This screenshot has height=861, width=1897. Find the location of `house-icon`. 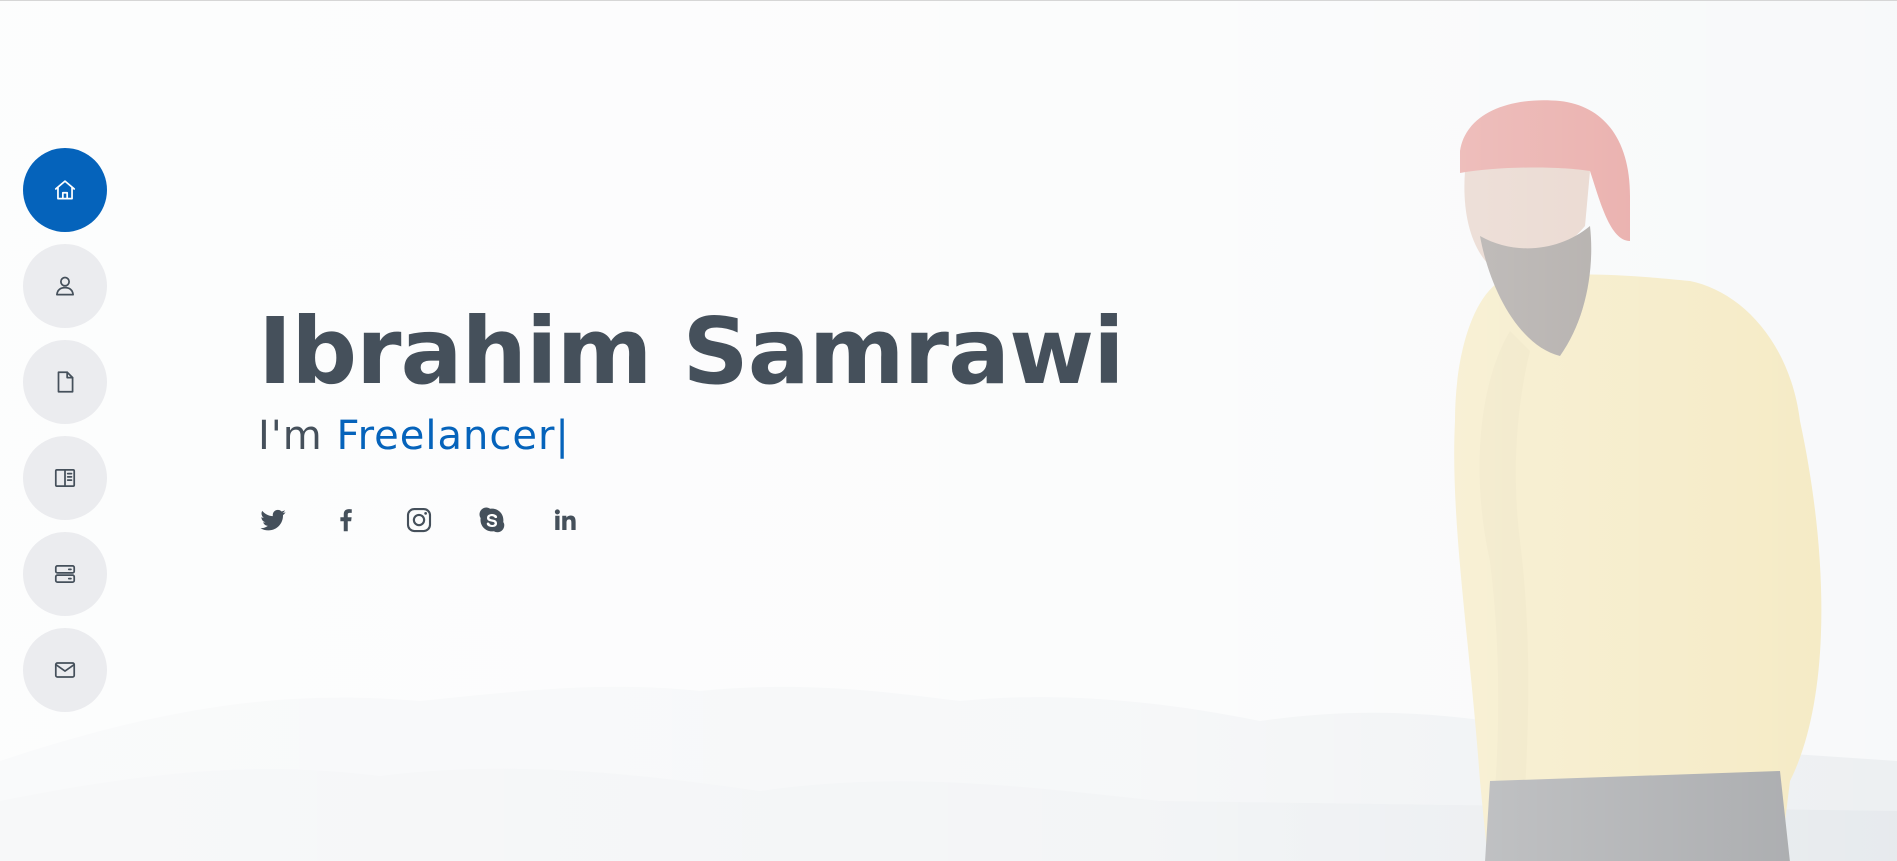

house-icon is located at coordinates (65, 190).